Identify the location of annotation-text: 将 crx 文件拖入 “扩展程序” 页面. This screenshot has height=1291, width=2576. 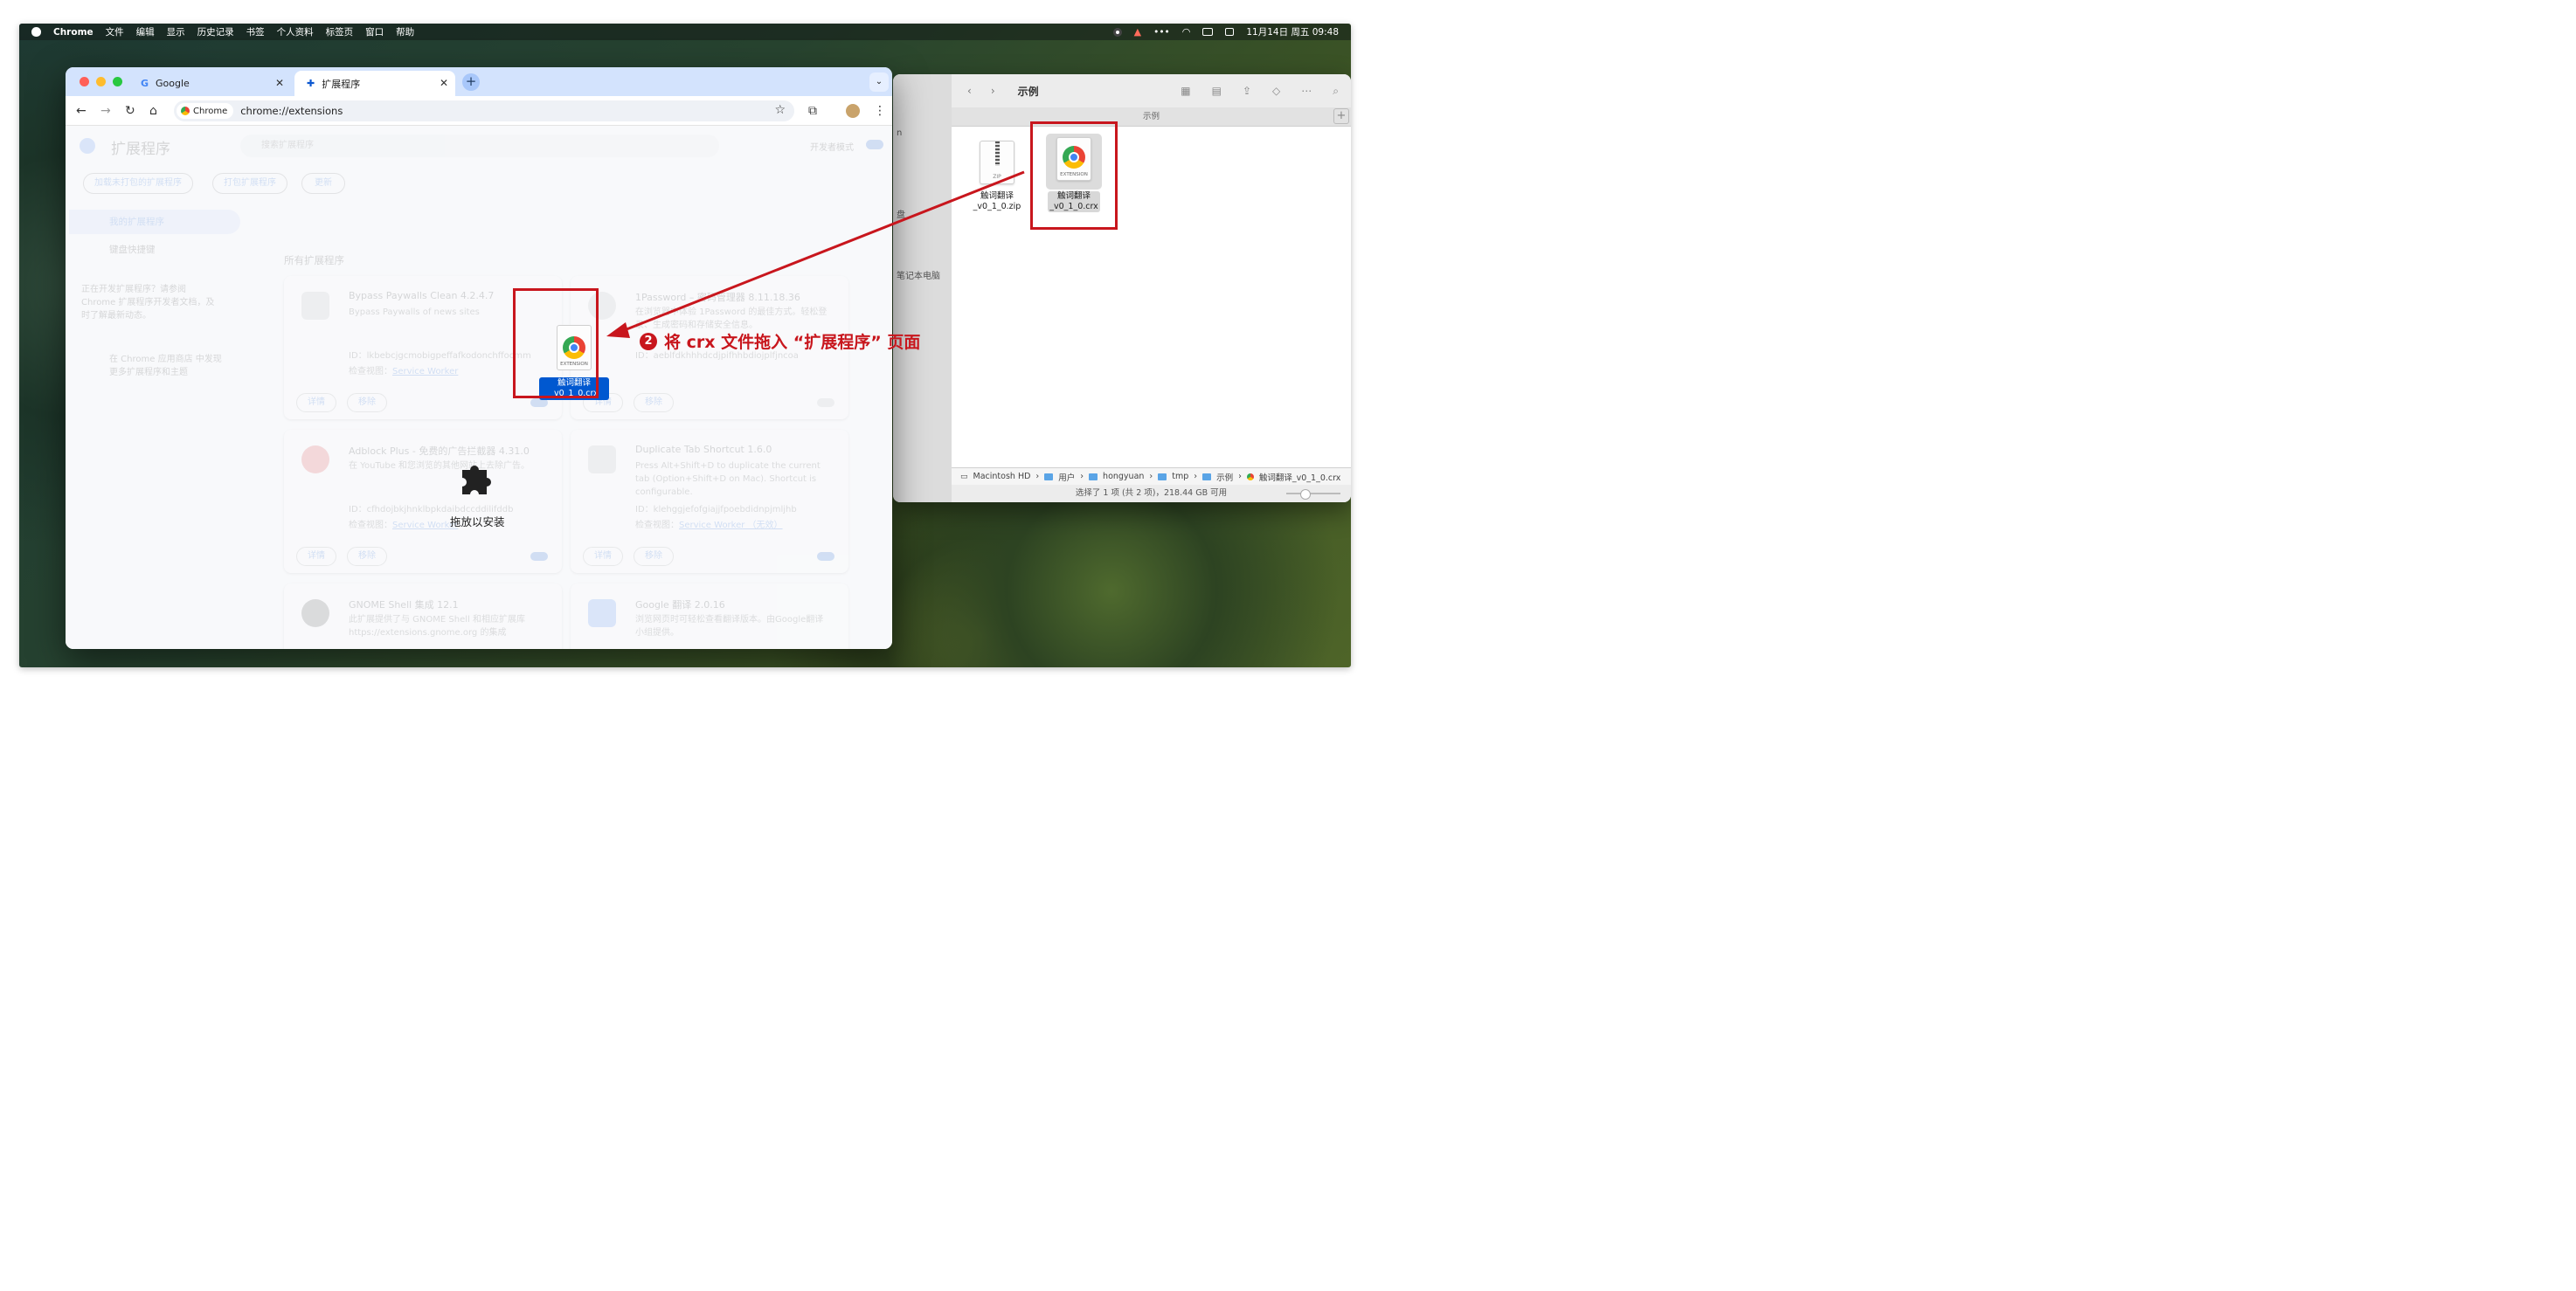
(792, 342).